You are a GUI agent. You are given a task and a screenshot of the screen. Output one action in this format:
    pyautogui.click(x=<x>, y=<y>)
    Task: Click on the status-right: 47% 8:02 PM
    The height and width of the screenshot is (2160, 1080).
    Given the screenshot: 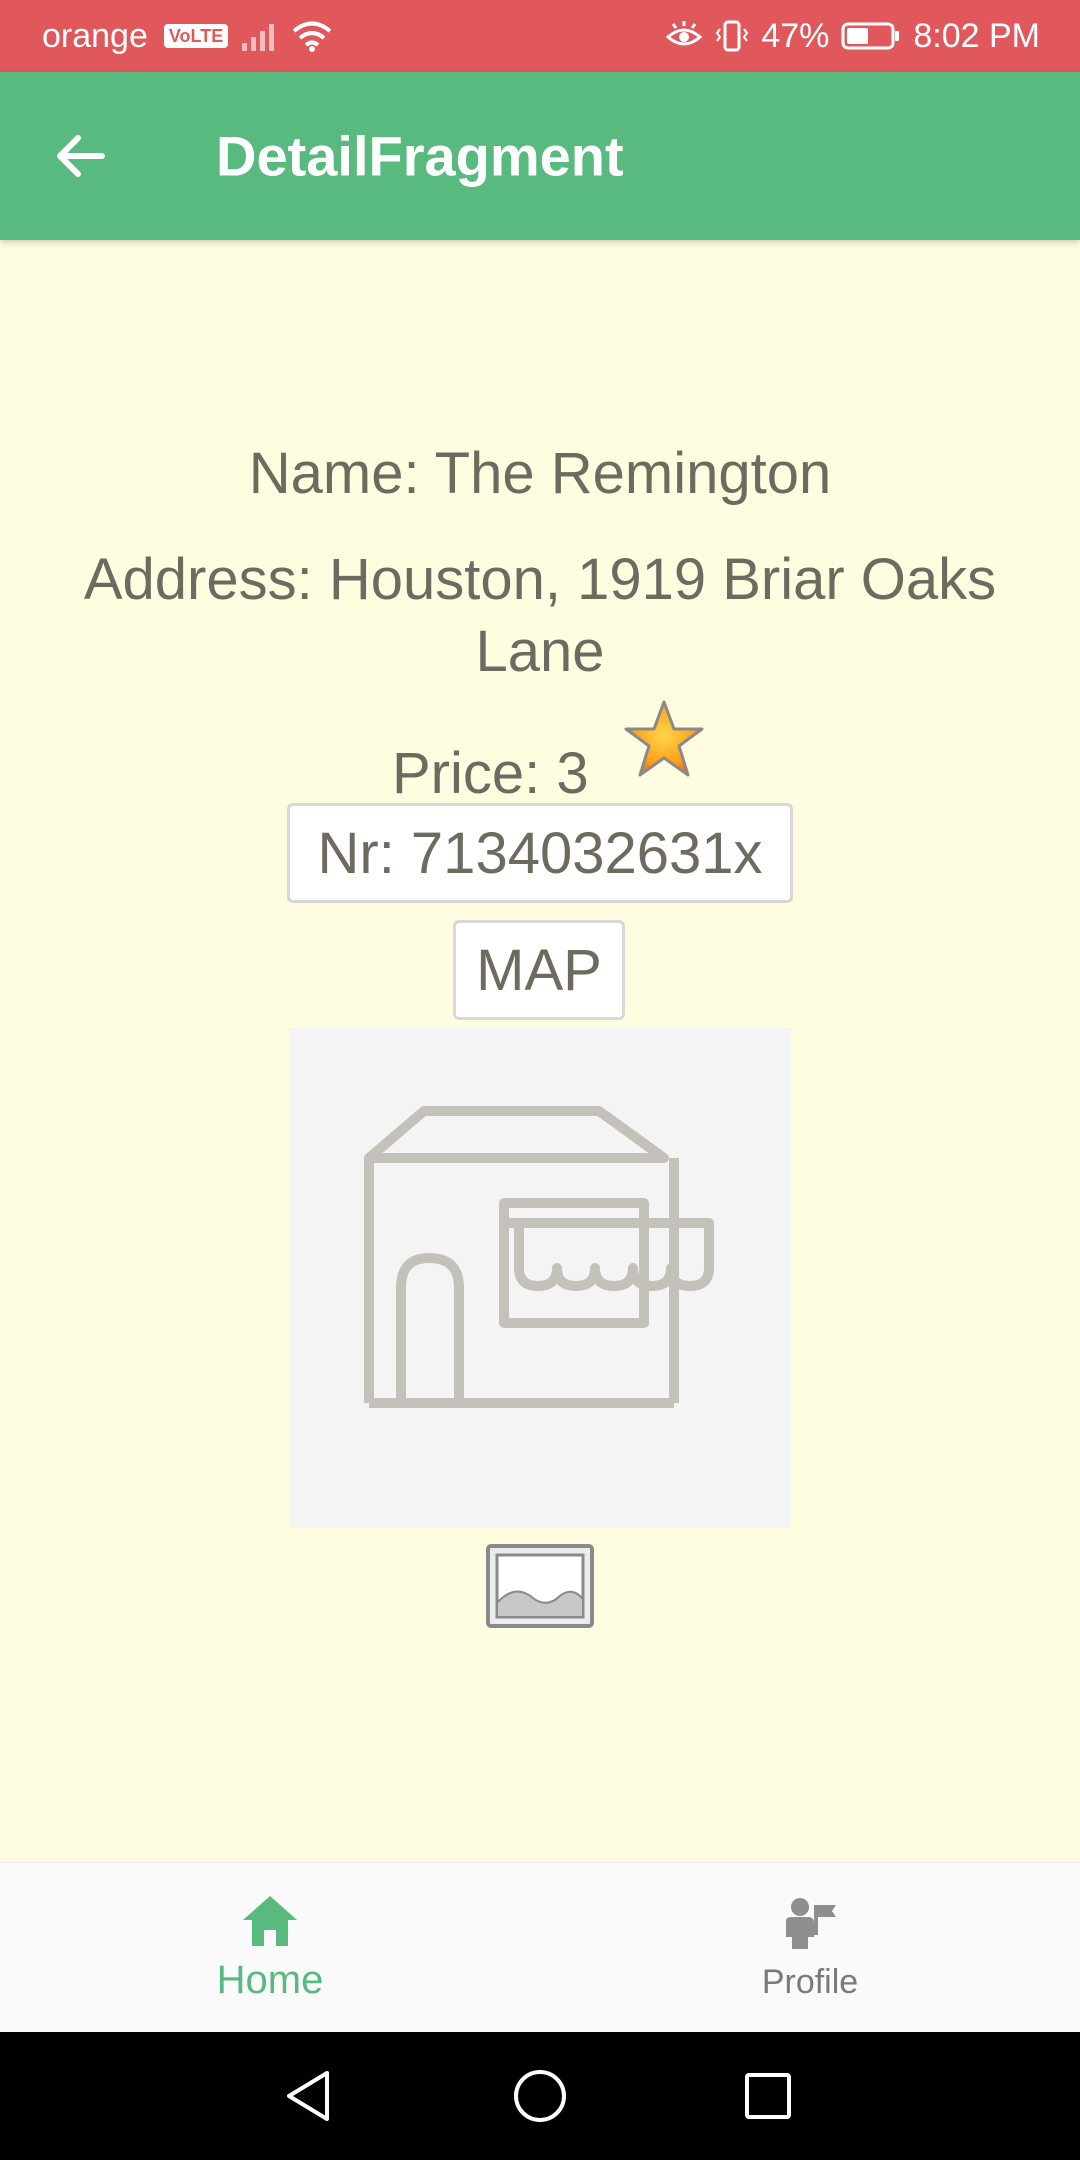 What is the action you would take?
    pyautogui.click(x=852, y=36)
    